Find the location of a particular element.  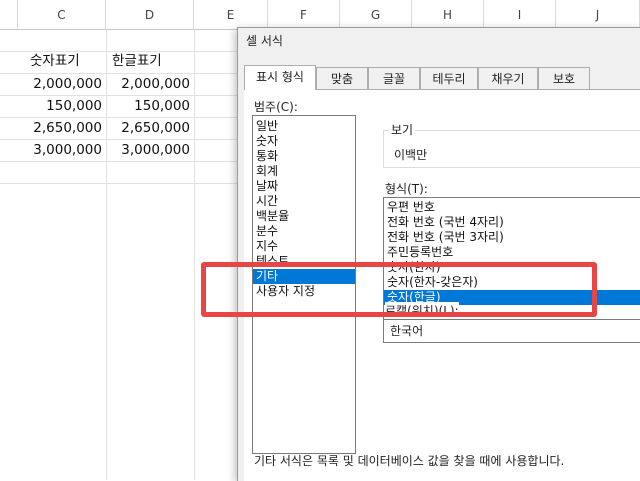

highlight-box is located at coordinates (399, 289).